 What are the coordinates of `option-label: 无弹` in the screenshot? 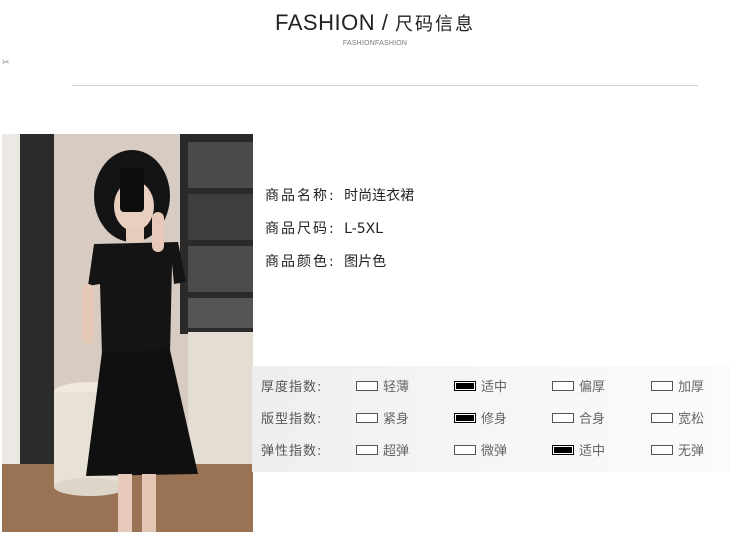 It's located at (691, 451).